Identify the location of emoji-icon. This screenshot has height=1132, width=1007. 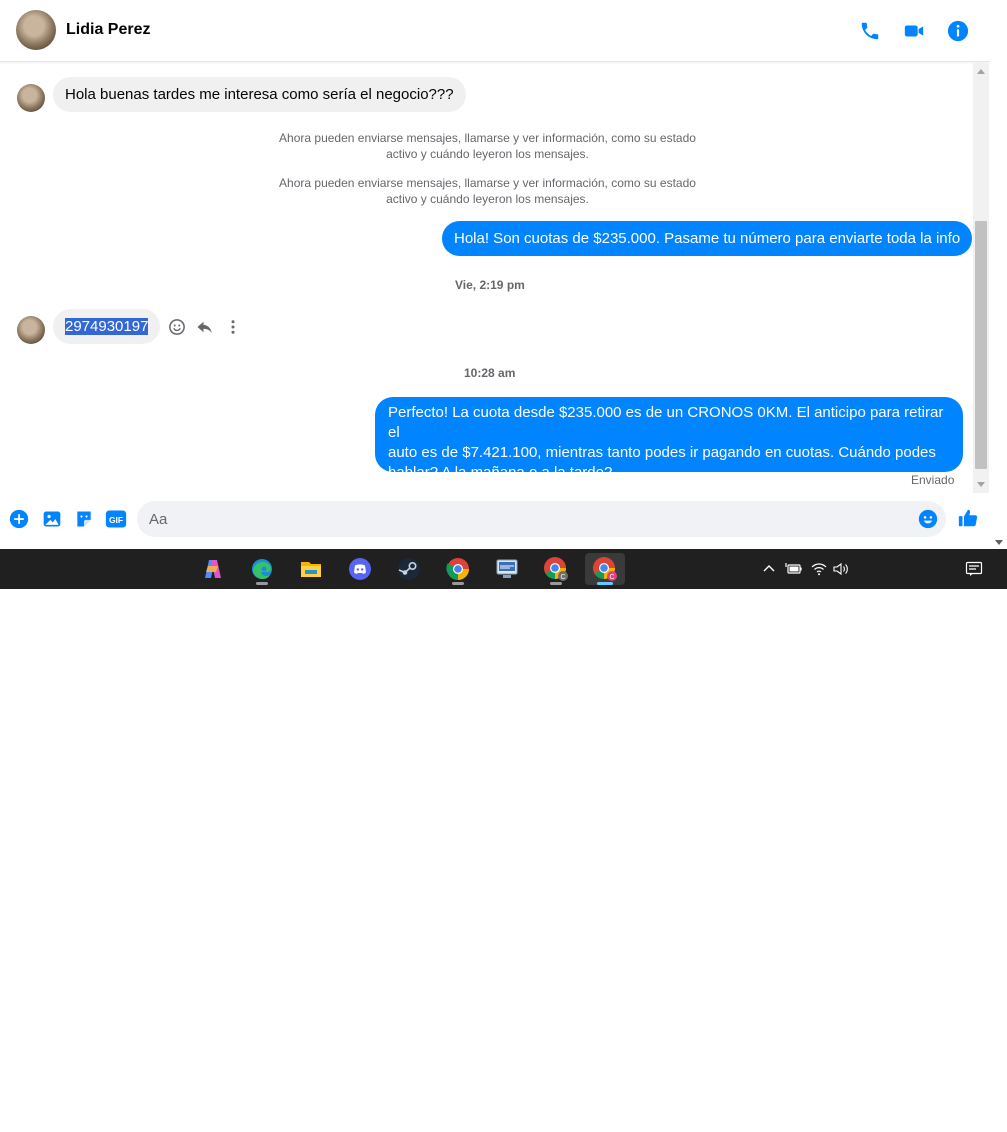
(928, 519).